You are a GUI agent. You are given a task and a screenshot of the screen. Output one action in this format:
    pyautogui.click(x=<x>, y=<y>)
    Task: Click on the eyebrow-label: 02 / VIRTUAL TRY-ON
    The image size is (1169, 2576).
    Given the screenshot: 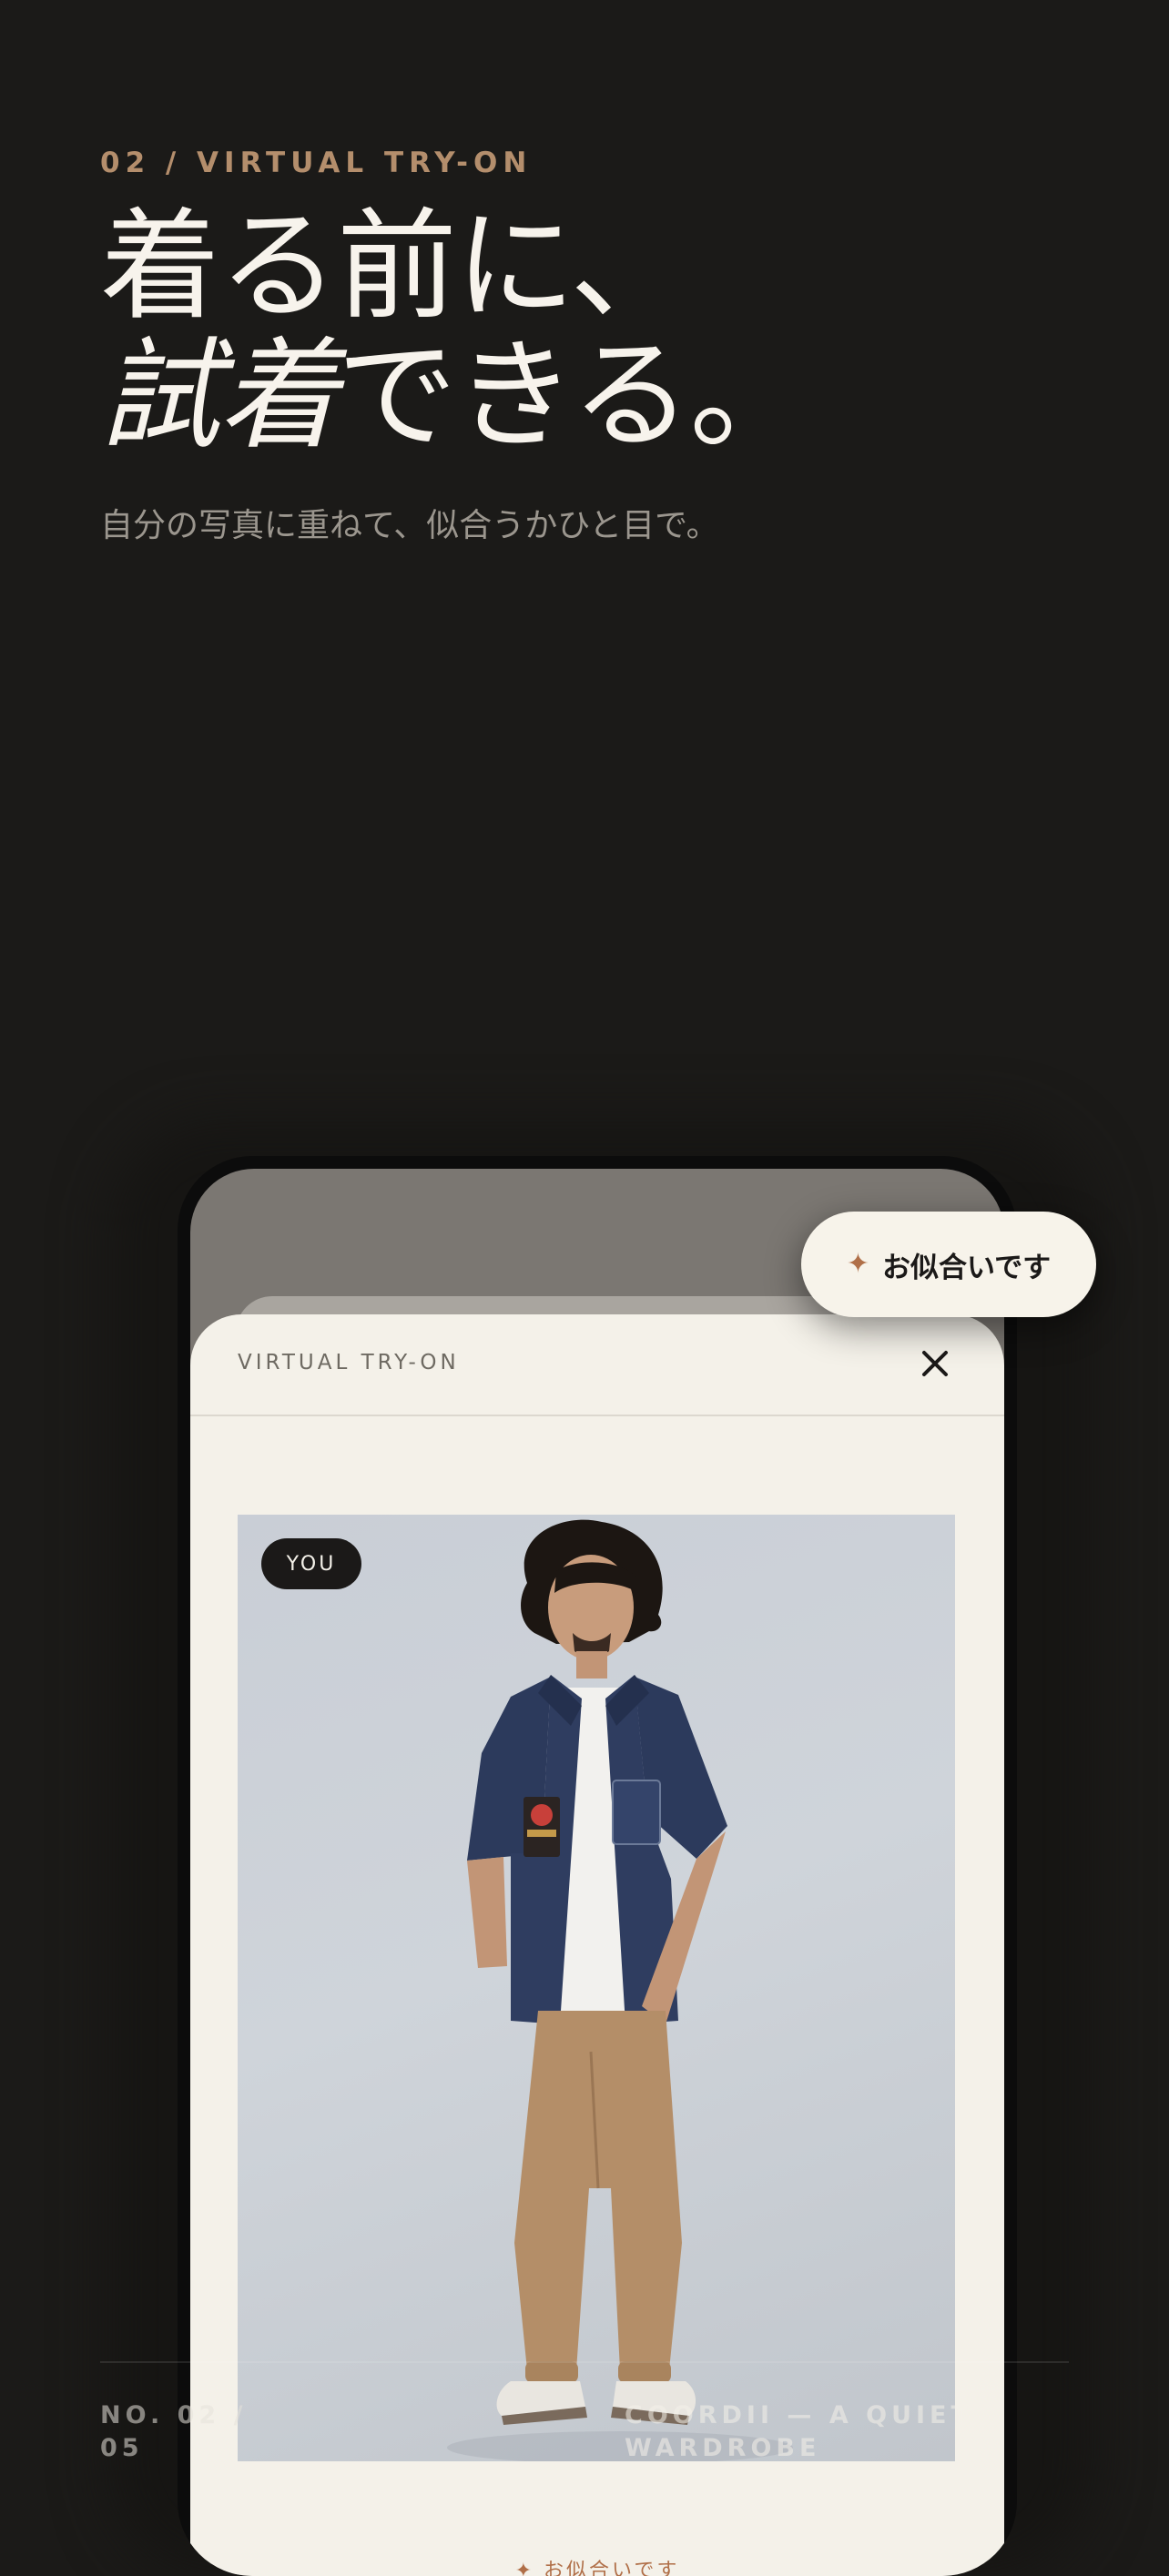 What is the action you would take?
    pyautogui.click(x=316, y=163)
    